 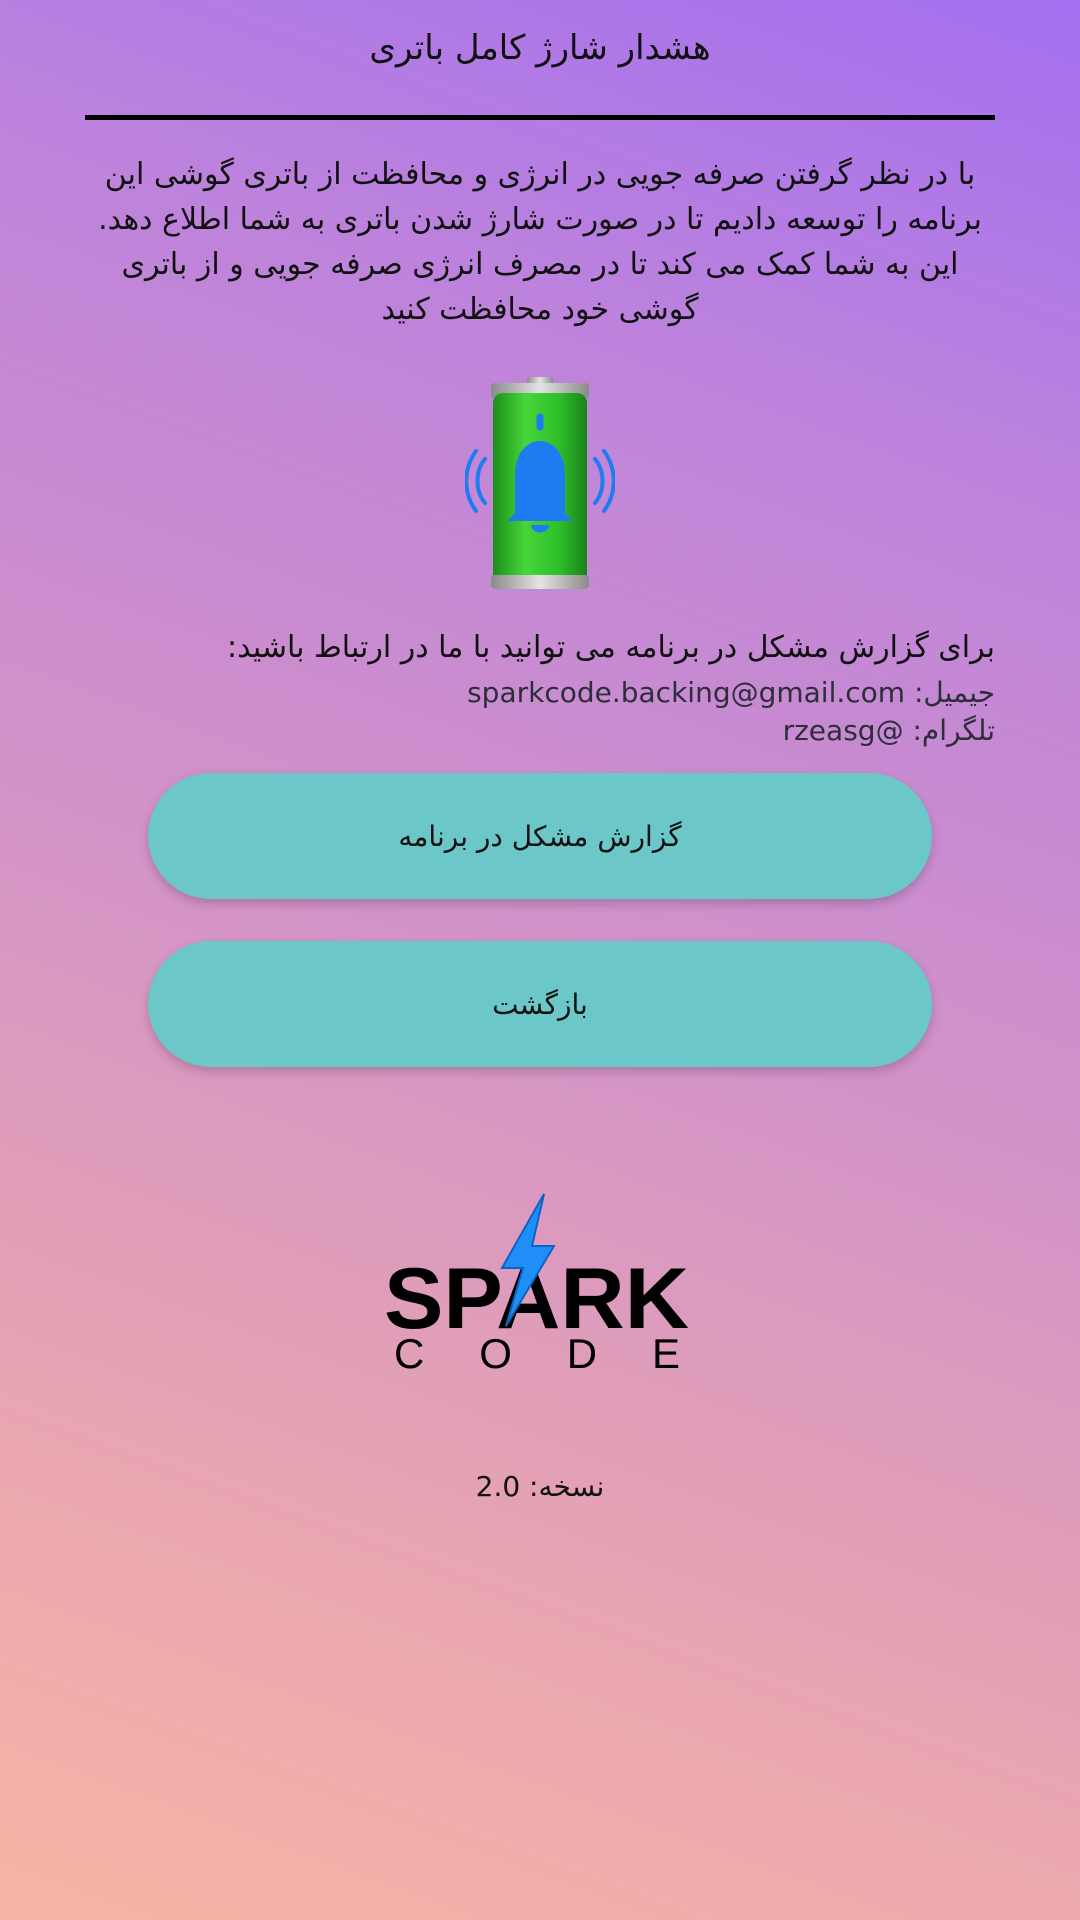 What do you see at coordinates (888, 730) in the screenshot?
I see `contact-telegram: تلگرام: @rzeasg` at bounding box center [888, 730].